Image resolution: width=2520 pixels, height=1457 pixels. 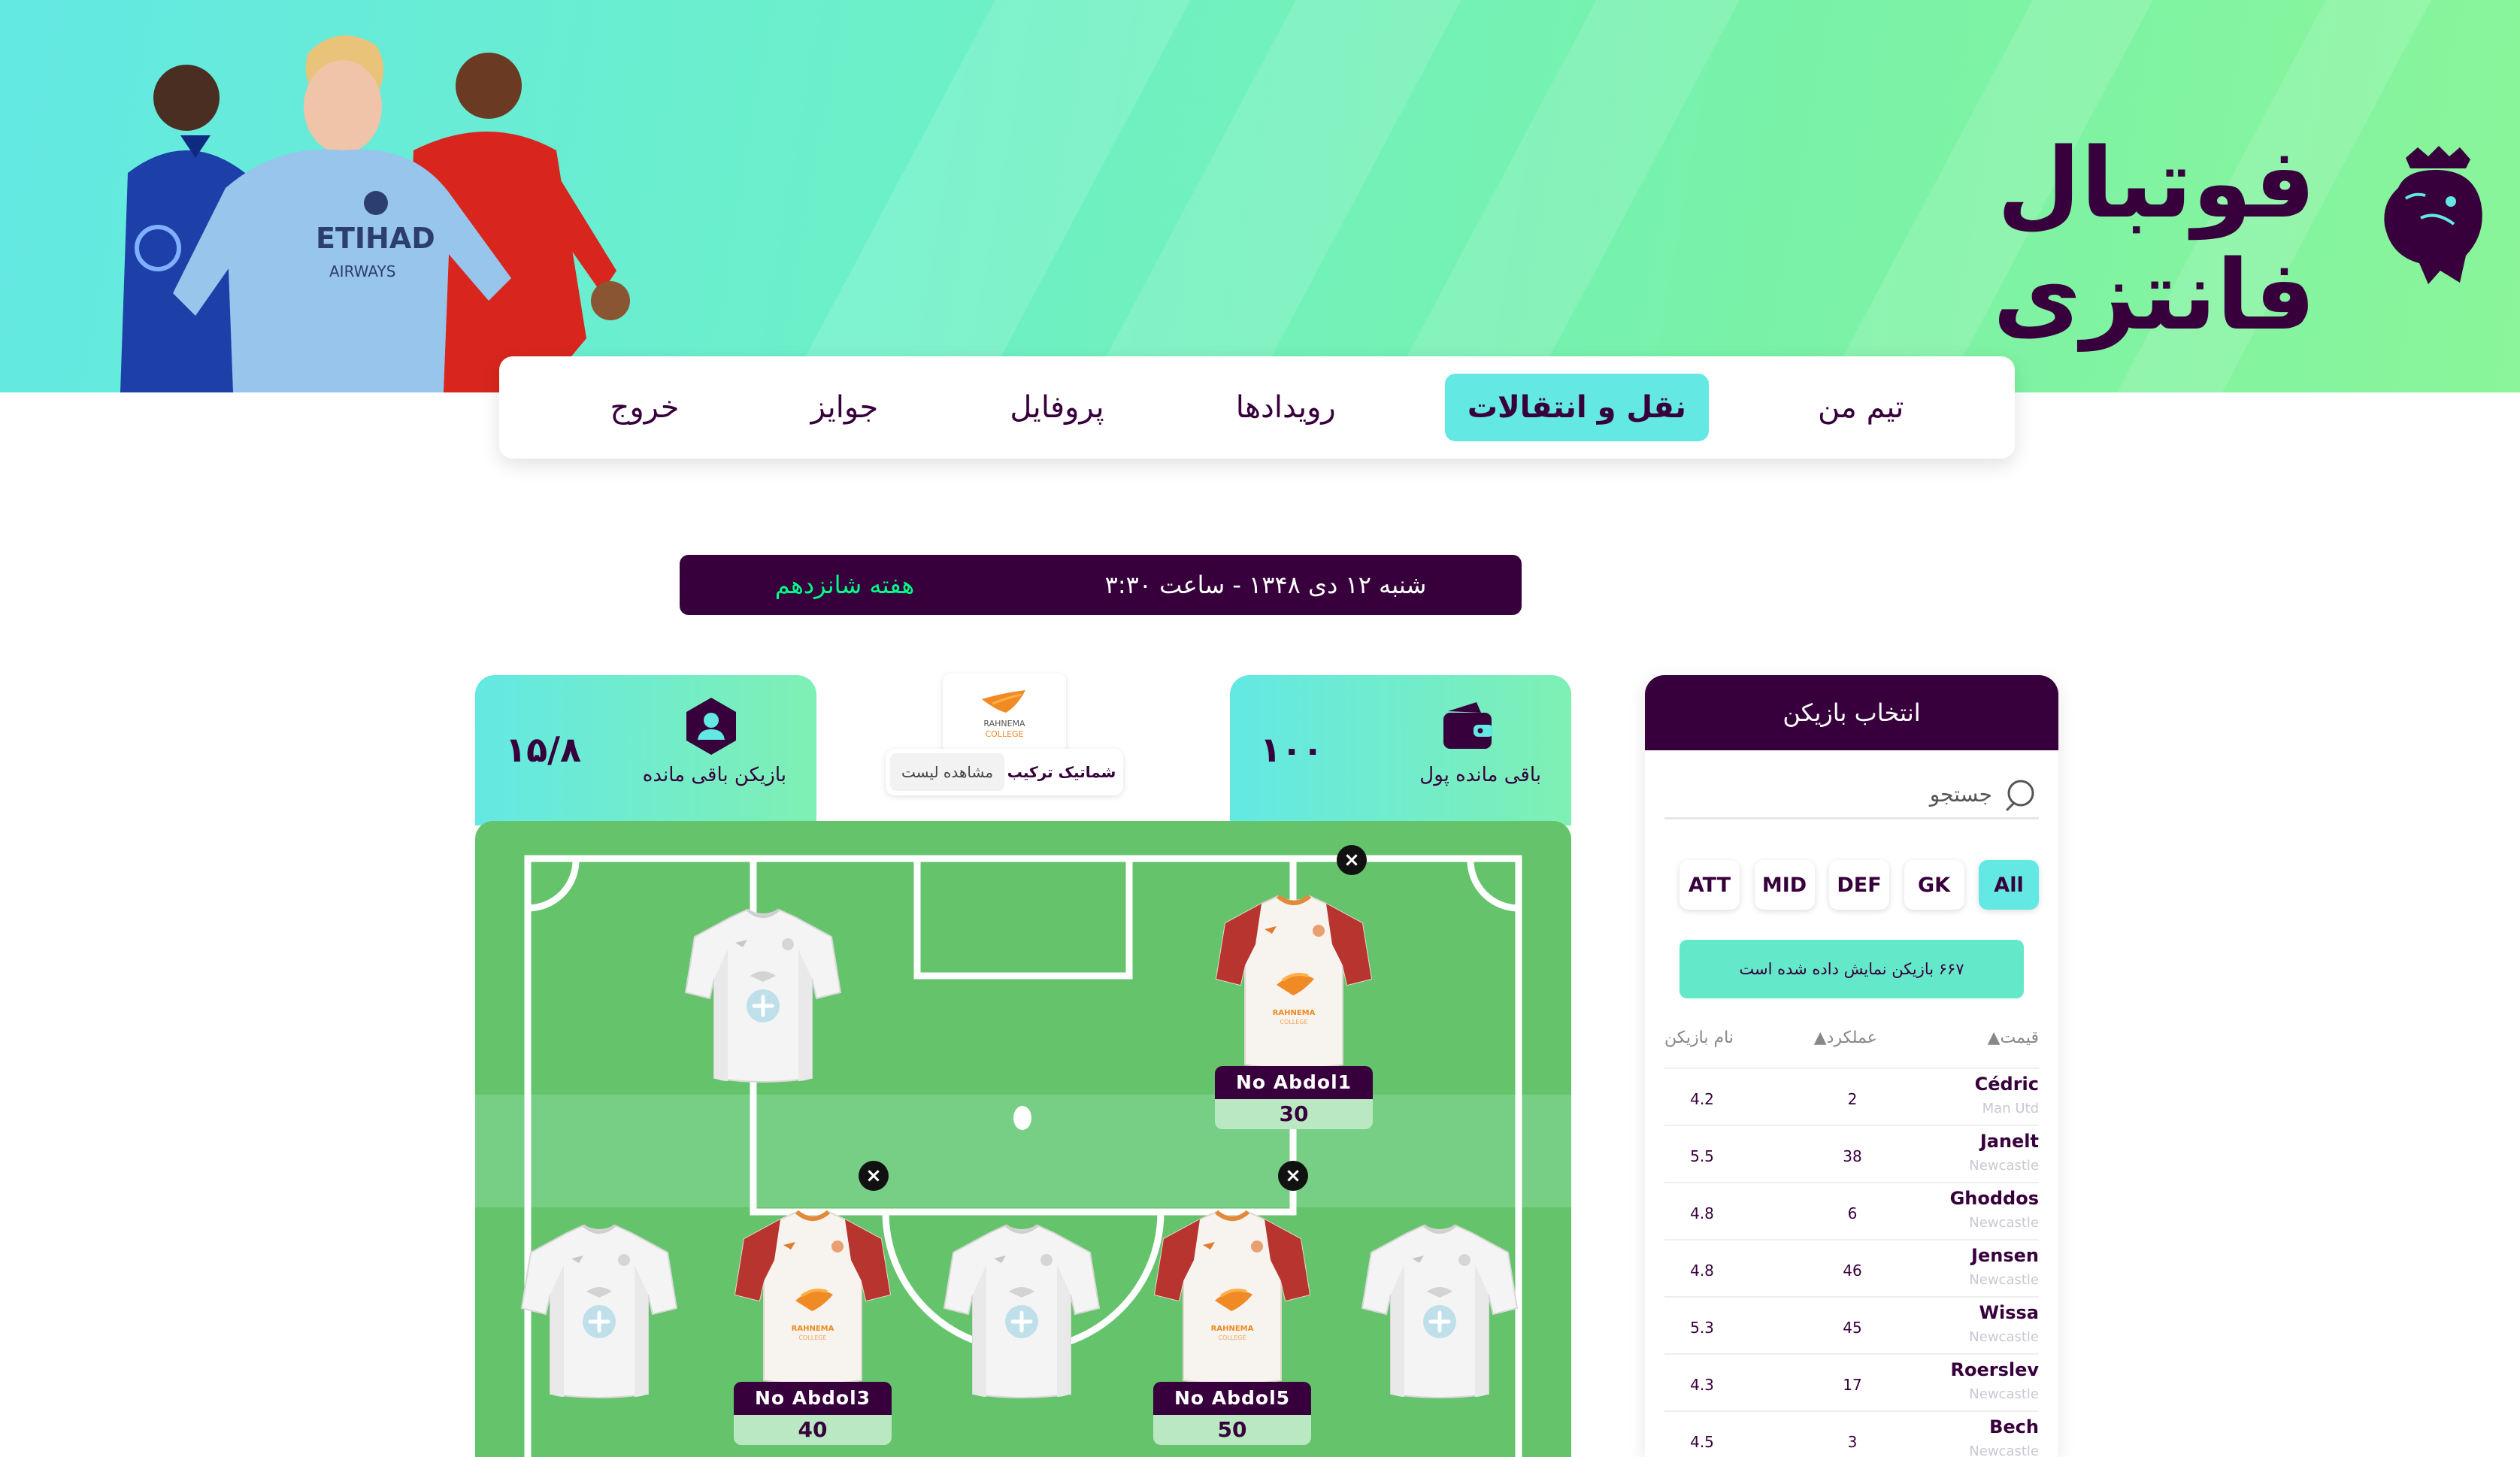 I want to click on table-row: Jensen Newcastle 46 4.8, so click(x=1851, y=1267).